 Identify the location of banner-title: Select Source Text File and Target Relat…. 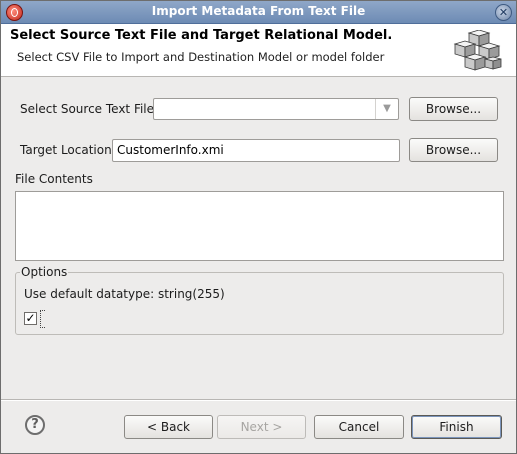
(201, 35).